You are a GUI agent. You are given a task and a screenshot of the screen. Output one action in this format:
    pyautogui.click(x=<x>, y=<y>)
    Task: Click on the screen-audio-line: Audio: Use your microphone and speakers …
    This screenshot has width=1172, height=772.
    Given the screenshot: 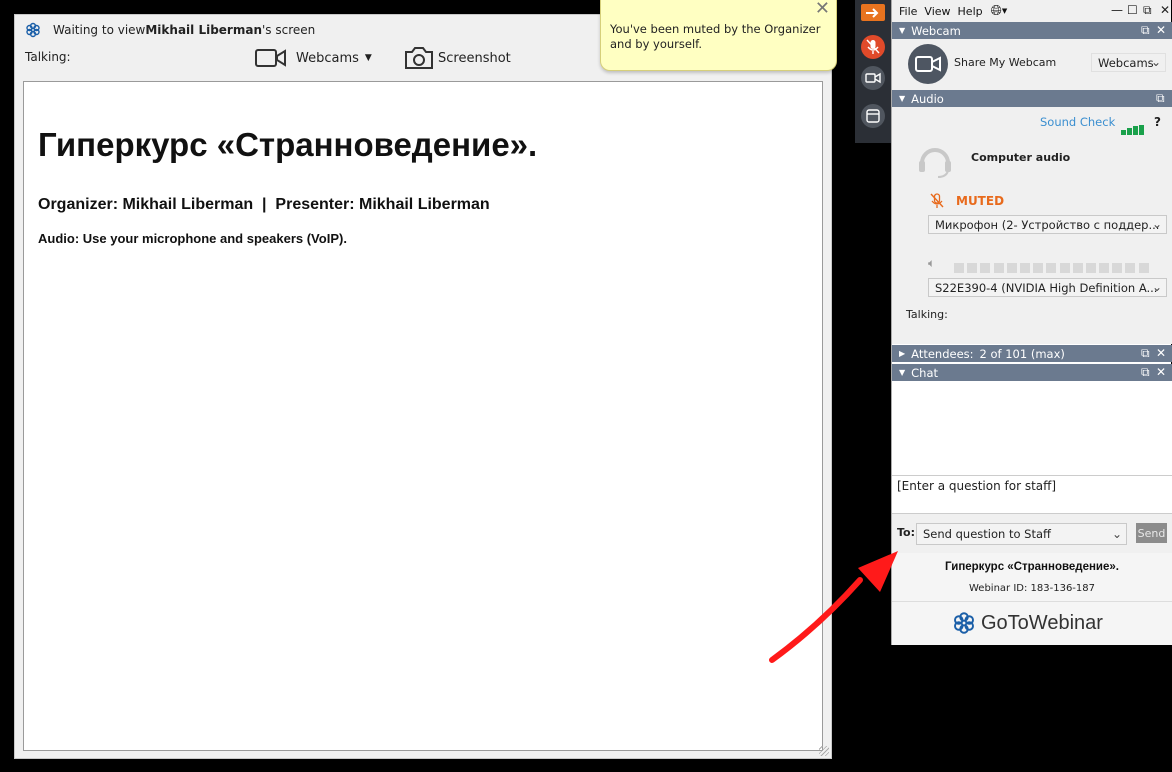 What is the action you would take?
    pyautogui.click(x=192, y=238)
    